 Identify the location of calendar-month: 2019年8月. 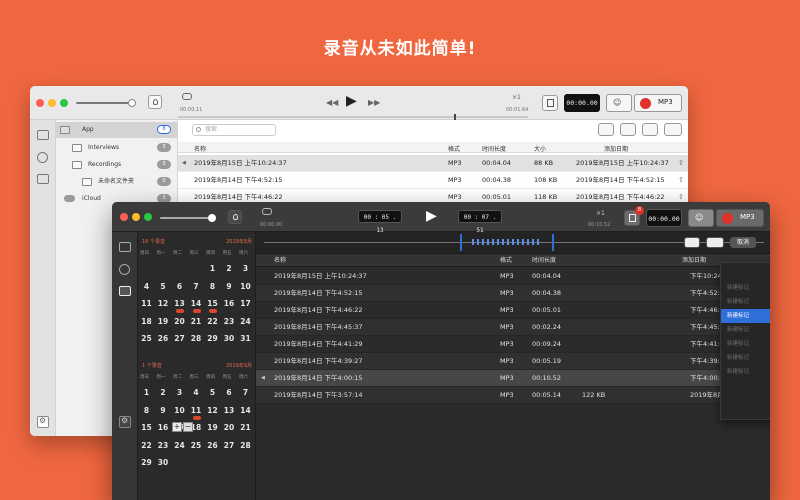
(239, 241).